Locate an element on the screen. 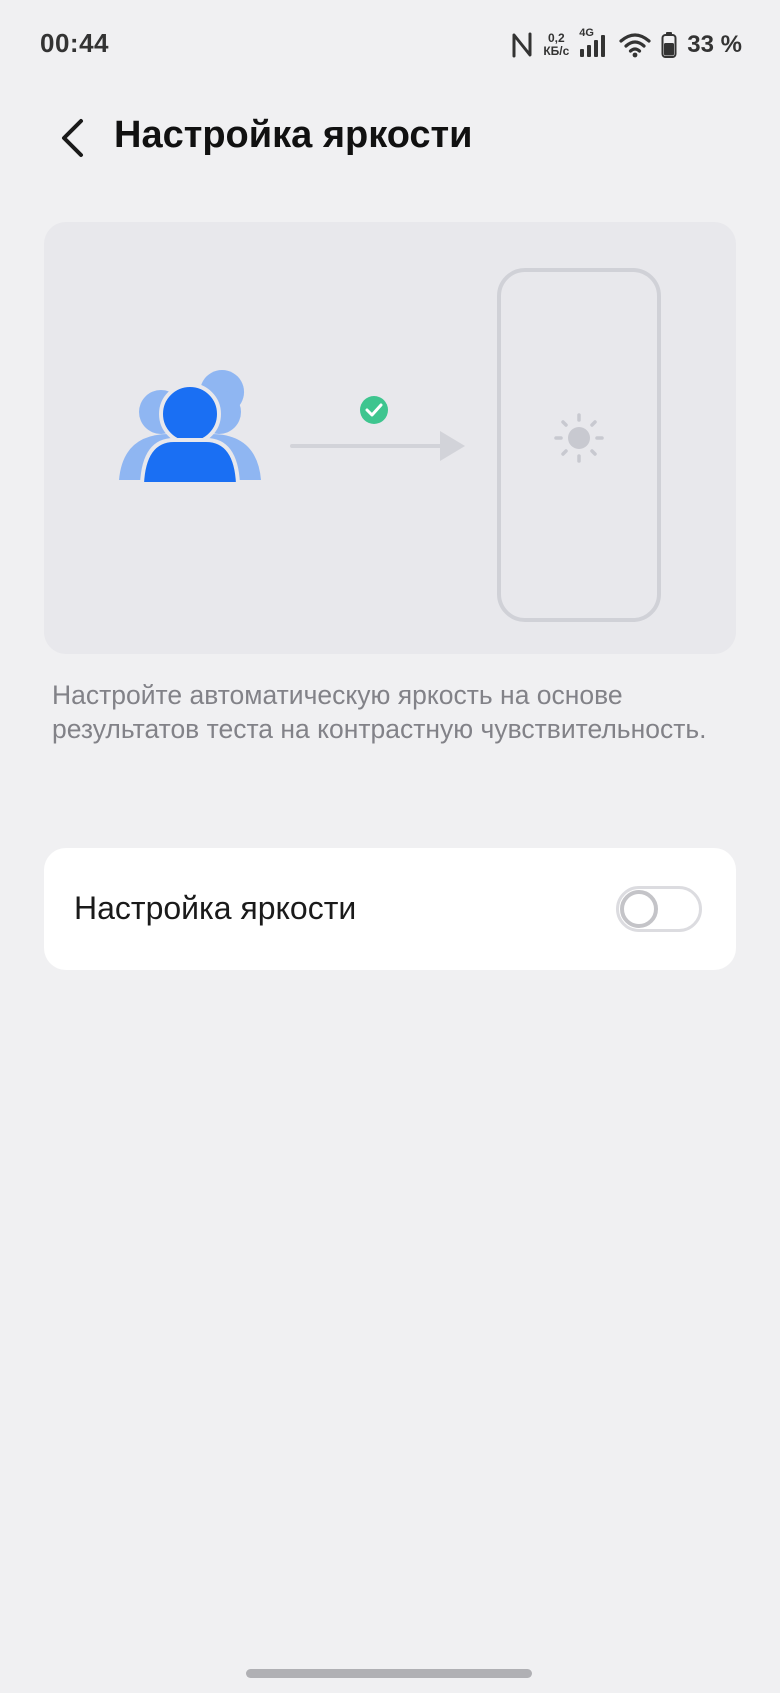 This screenshot has width=780, height=1693. network-type-label: 4G is located at coordinates (586, 33).